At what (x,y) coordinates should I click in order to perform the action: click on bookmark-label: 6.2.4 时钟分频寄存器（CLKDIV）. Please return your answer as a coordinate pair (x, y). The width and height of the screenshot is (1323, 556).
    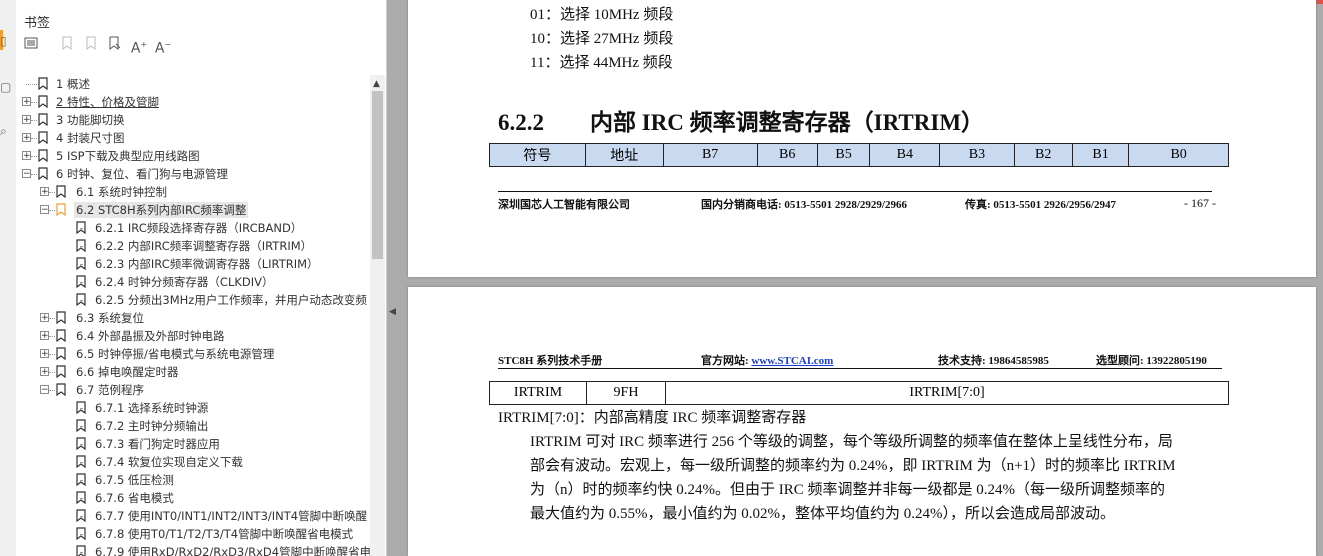
    Looking at the image, I should click on (184, 282).